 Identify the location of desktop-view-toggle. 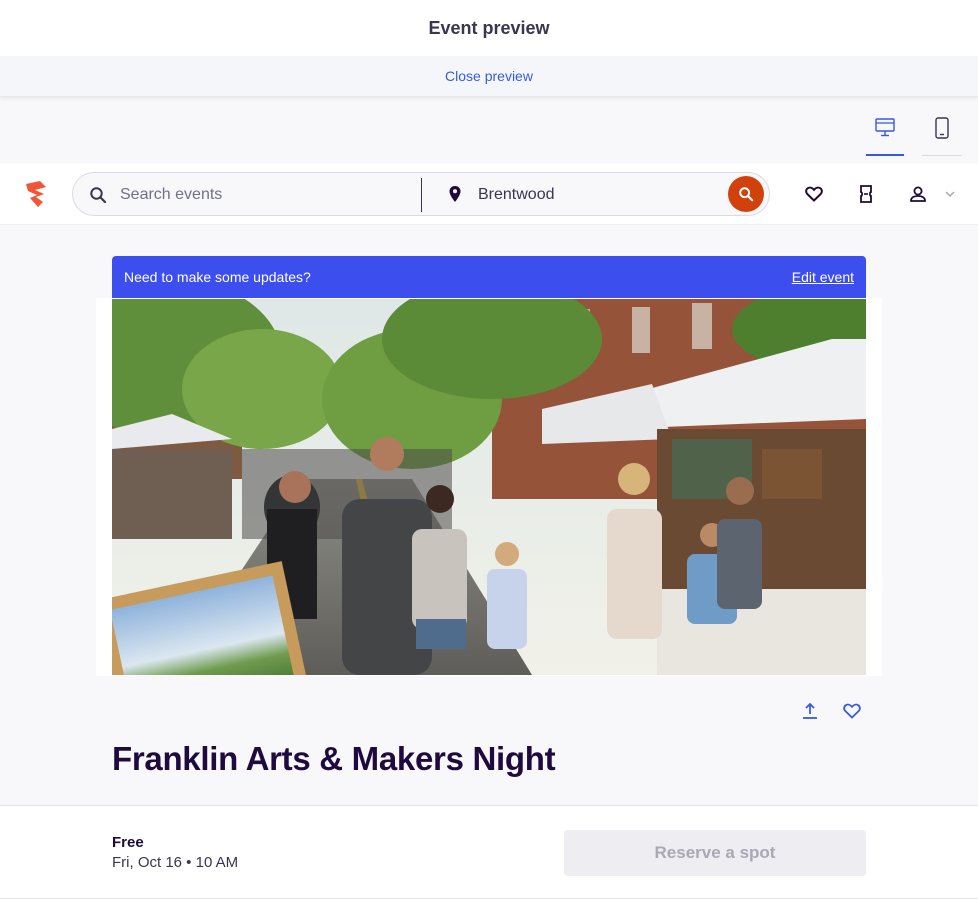
(885, 136).